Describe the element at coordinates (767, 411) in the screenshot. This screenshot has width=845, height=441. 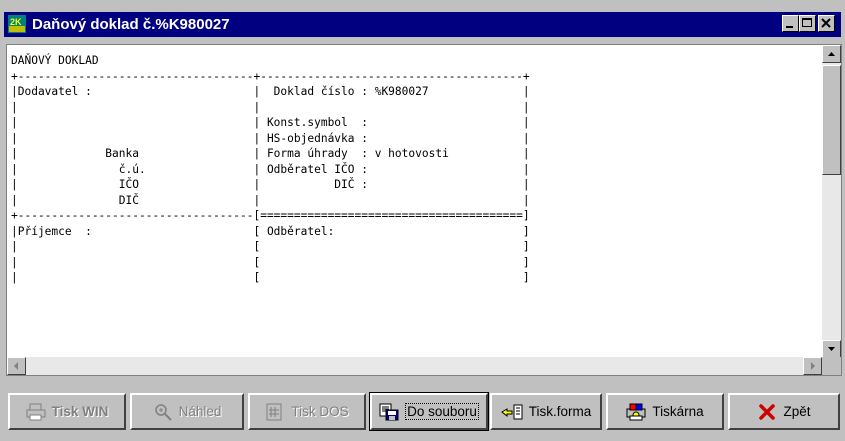
I see `red-x-icon` at that location.